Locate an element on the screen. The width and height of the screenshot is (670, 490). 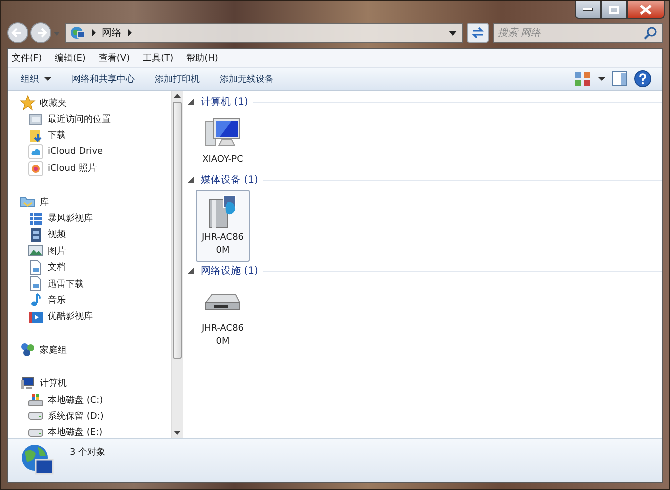
group-header: 计算机 (1) is located at coordinates (224, 102).